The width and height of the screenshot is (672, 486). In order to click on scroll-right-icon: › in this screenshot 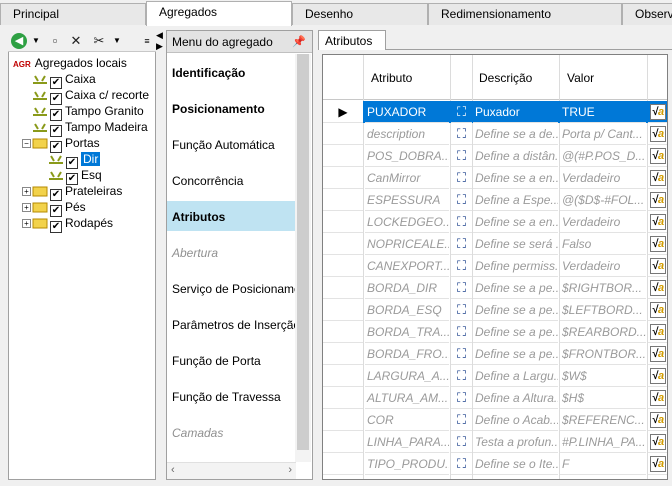, I will do `click(290, 470)`.